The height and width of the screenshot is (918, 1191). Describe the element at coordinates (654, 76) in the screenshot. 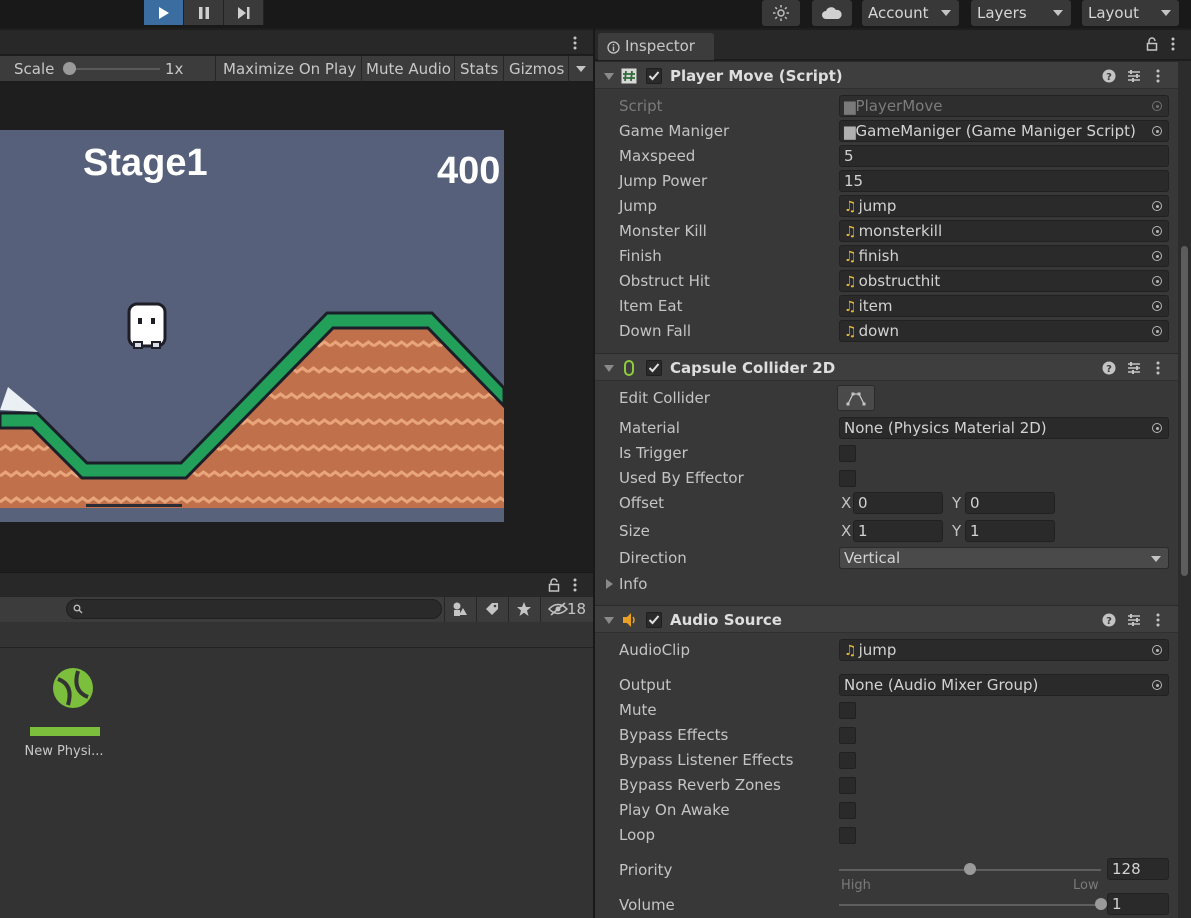

I see `player-move-enabled-checkbox` at that location.